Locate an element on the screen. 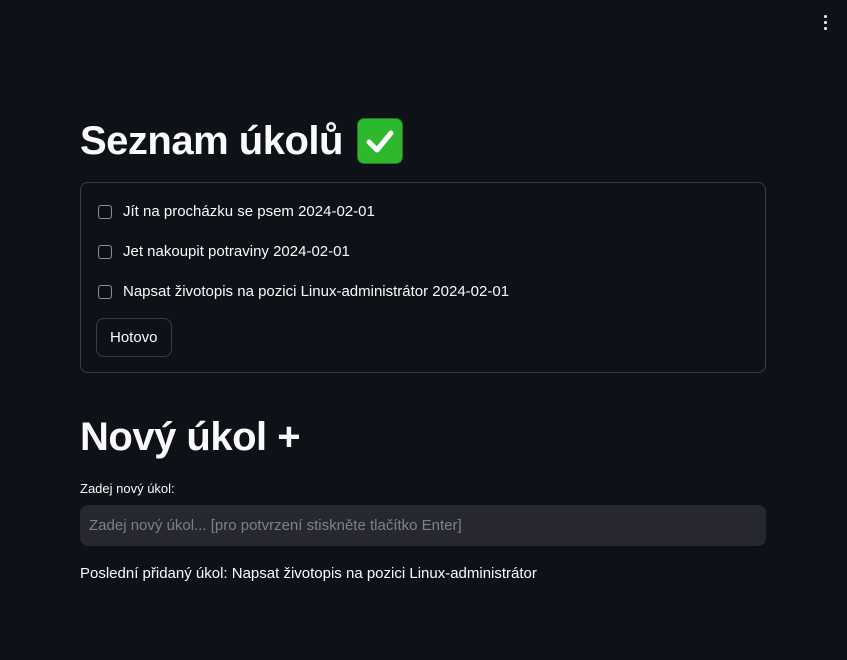 The width and height of the screenshot is (847, 660). check-mark-button-icon is located at coordinates (379, 141).